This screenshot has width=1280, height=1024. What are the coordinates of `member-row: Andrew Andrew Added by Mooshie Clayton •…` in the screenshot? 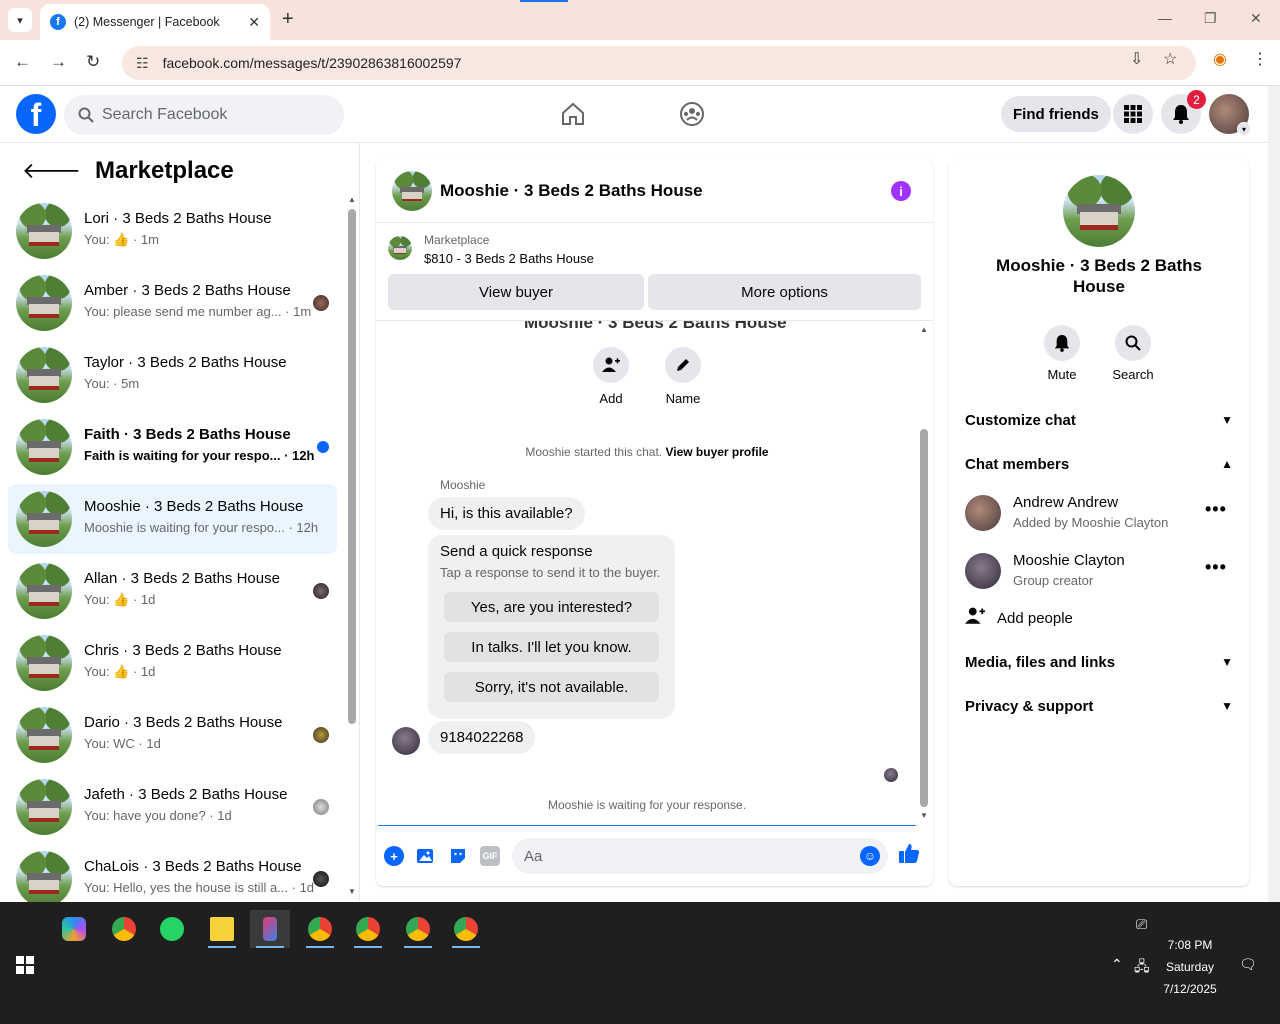 It's located at (1099, 513).